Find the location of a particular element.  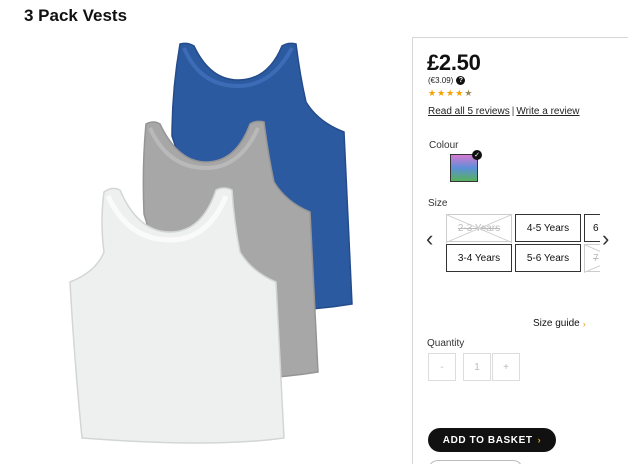

star-rating: ★ ★ ★ ★ ★ is located at coordinates (450, 93).